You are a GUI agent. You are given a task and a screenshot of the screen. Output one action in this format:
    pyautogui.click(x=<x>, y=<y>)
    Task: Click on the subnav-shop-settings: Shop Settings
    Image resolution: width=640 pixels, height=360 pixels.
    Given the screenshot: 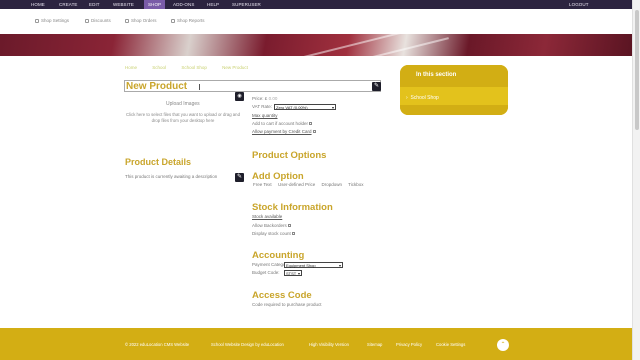 What is the action you would take?
    pyautogui.click(x=52, y=20)
    